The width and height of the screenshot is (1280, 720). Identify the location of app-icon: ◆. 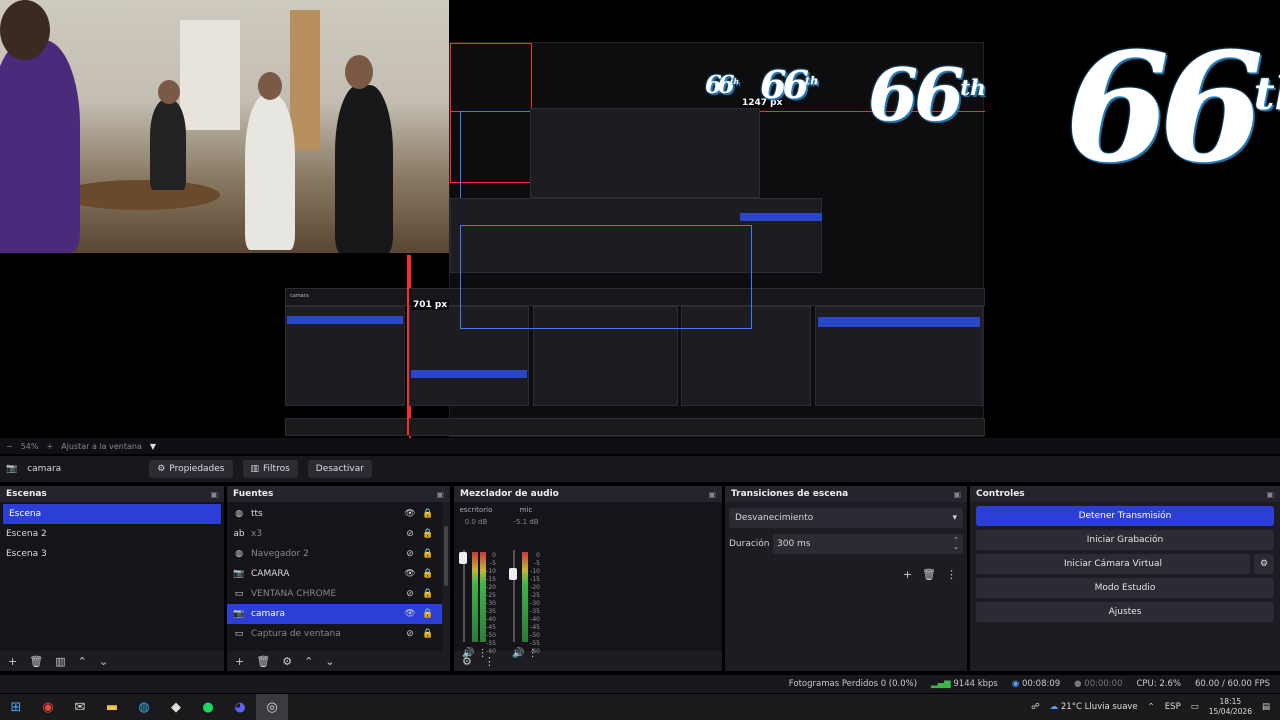
(176, 707).